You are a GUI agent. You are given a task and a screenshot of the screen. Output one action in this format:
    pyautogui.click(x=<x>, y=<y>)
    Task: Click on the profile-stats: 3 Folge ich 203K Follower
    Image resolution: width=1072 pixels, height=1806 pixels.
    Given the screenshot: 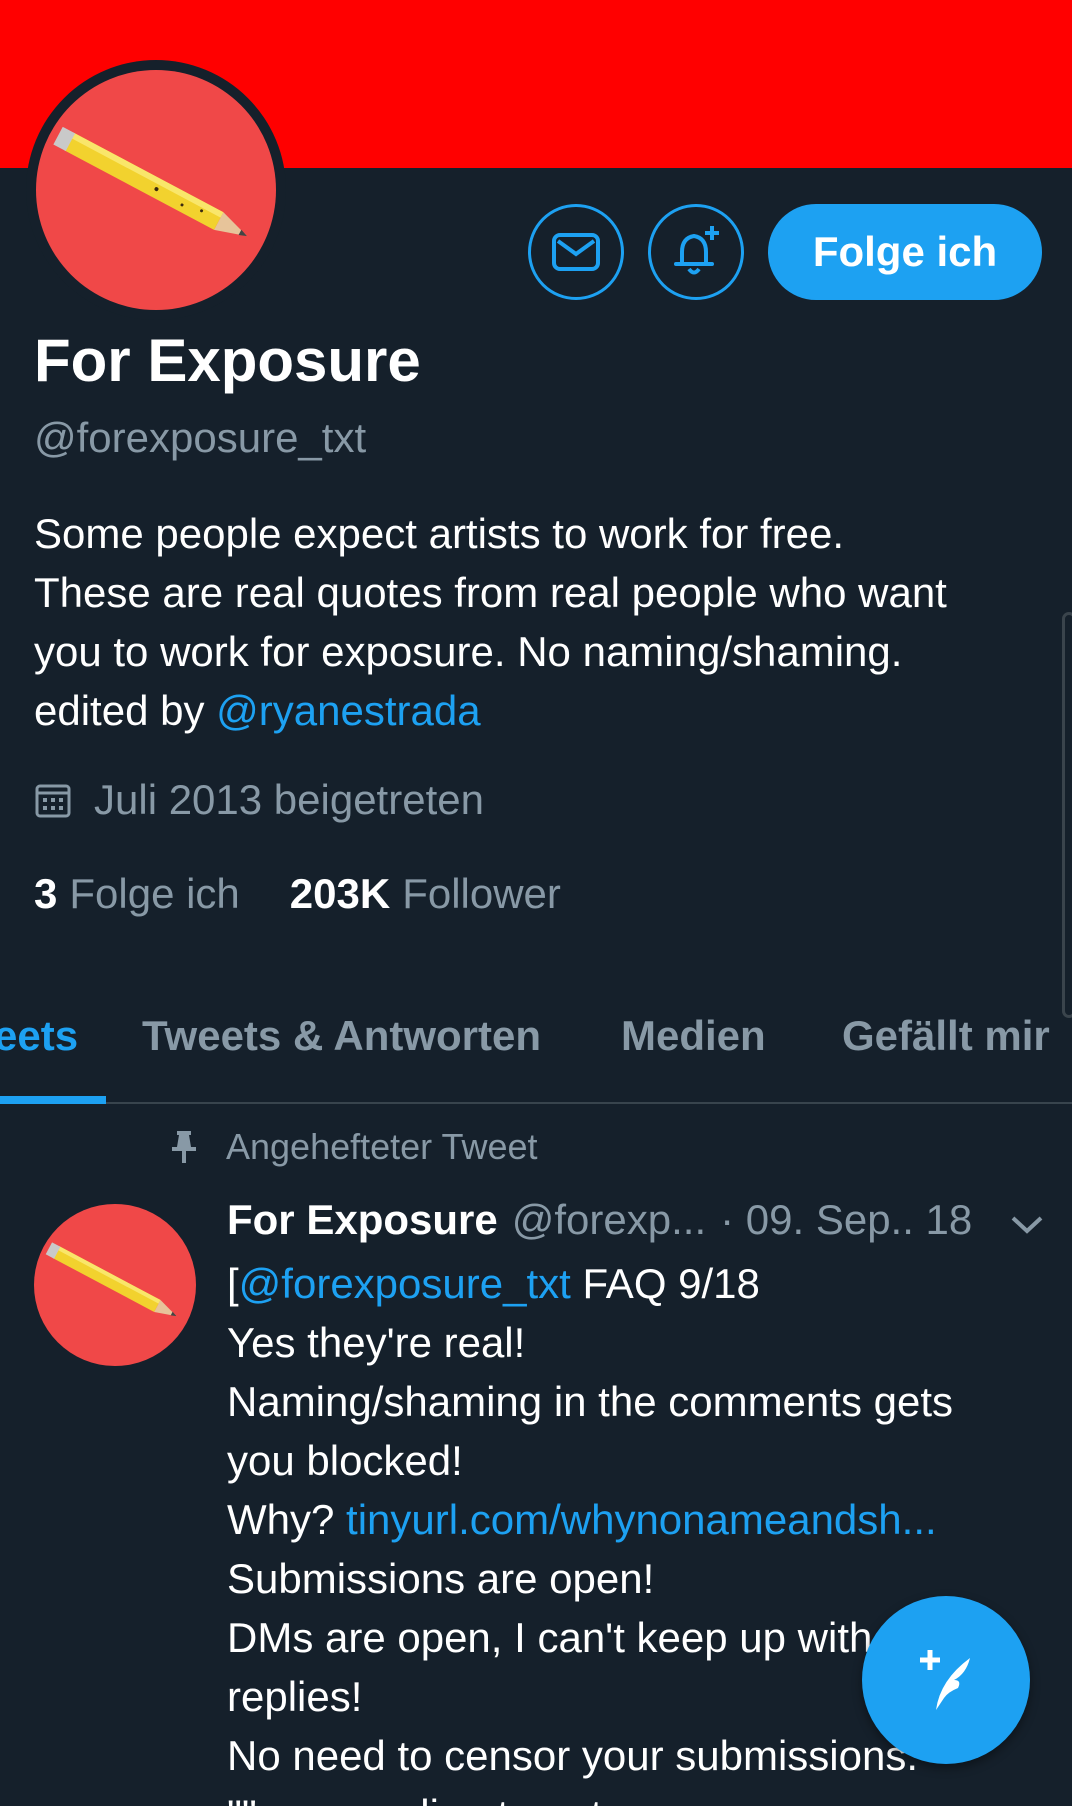 What is the action you would take?
    pyautogui.click(x=322, y=894)
    